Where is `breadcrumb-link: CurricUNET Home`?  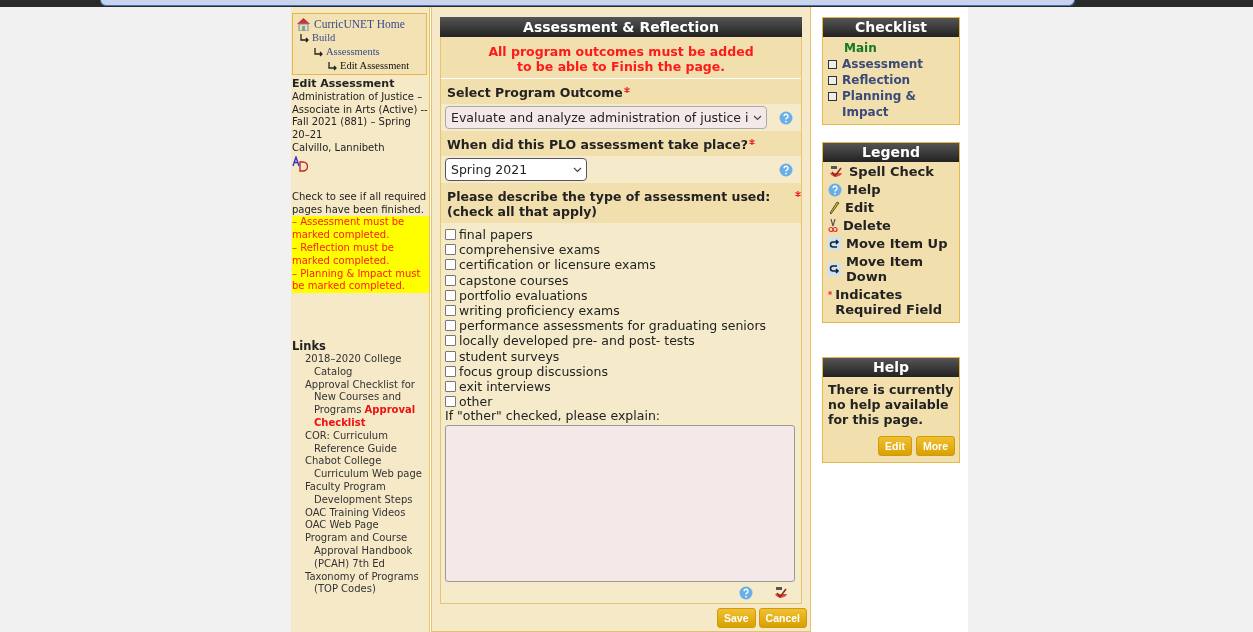
breadcrumb-link: CurricUNET Home is located at coordinates (359, 24).